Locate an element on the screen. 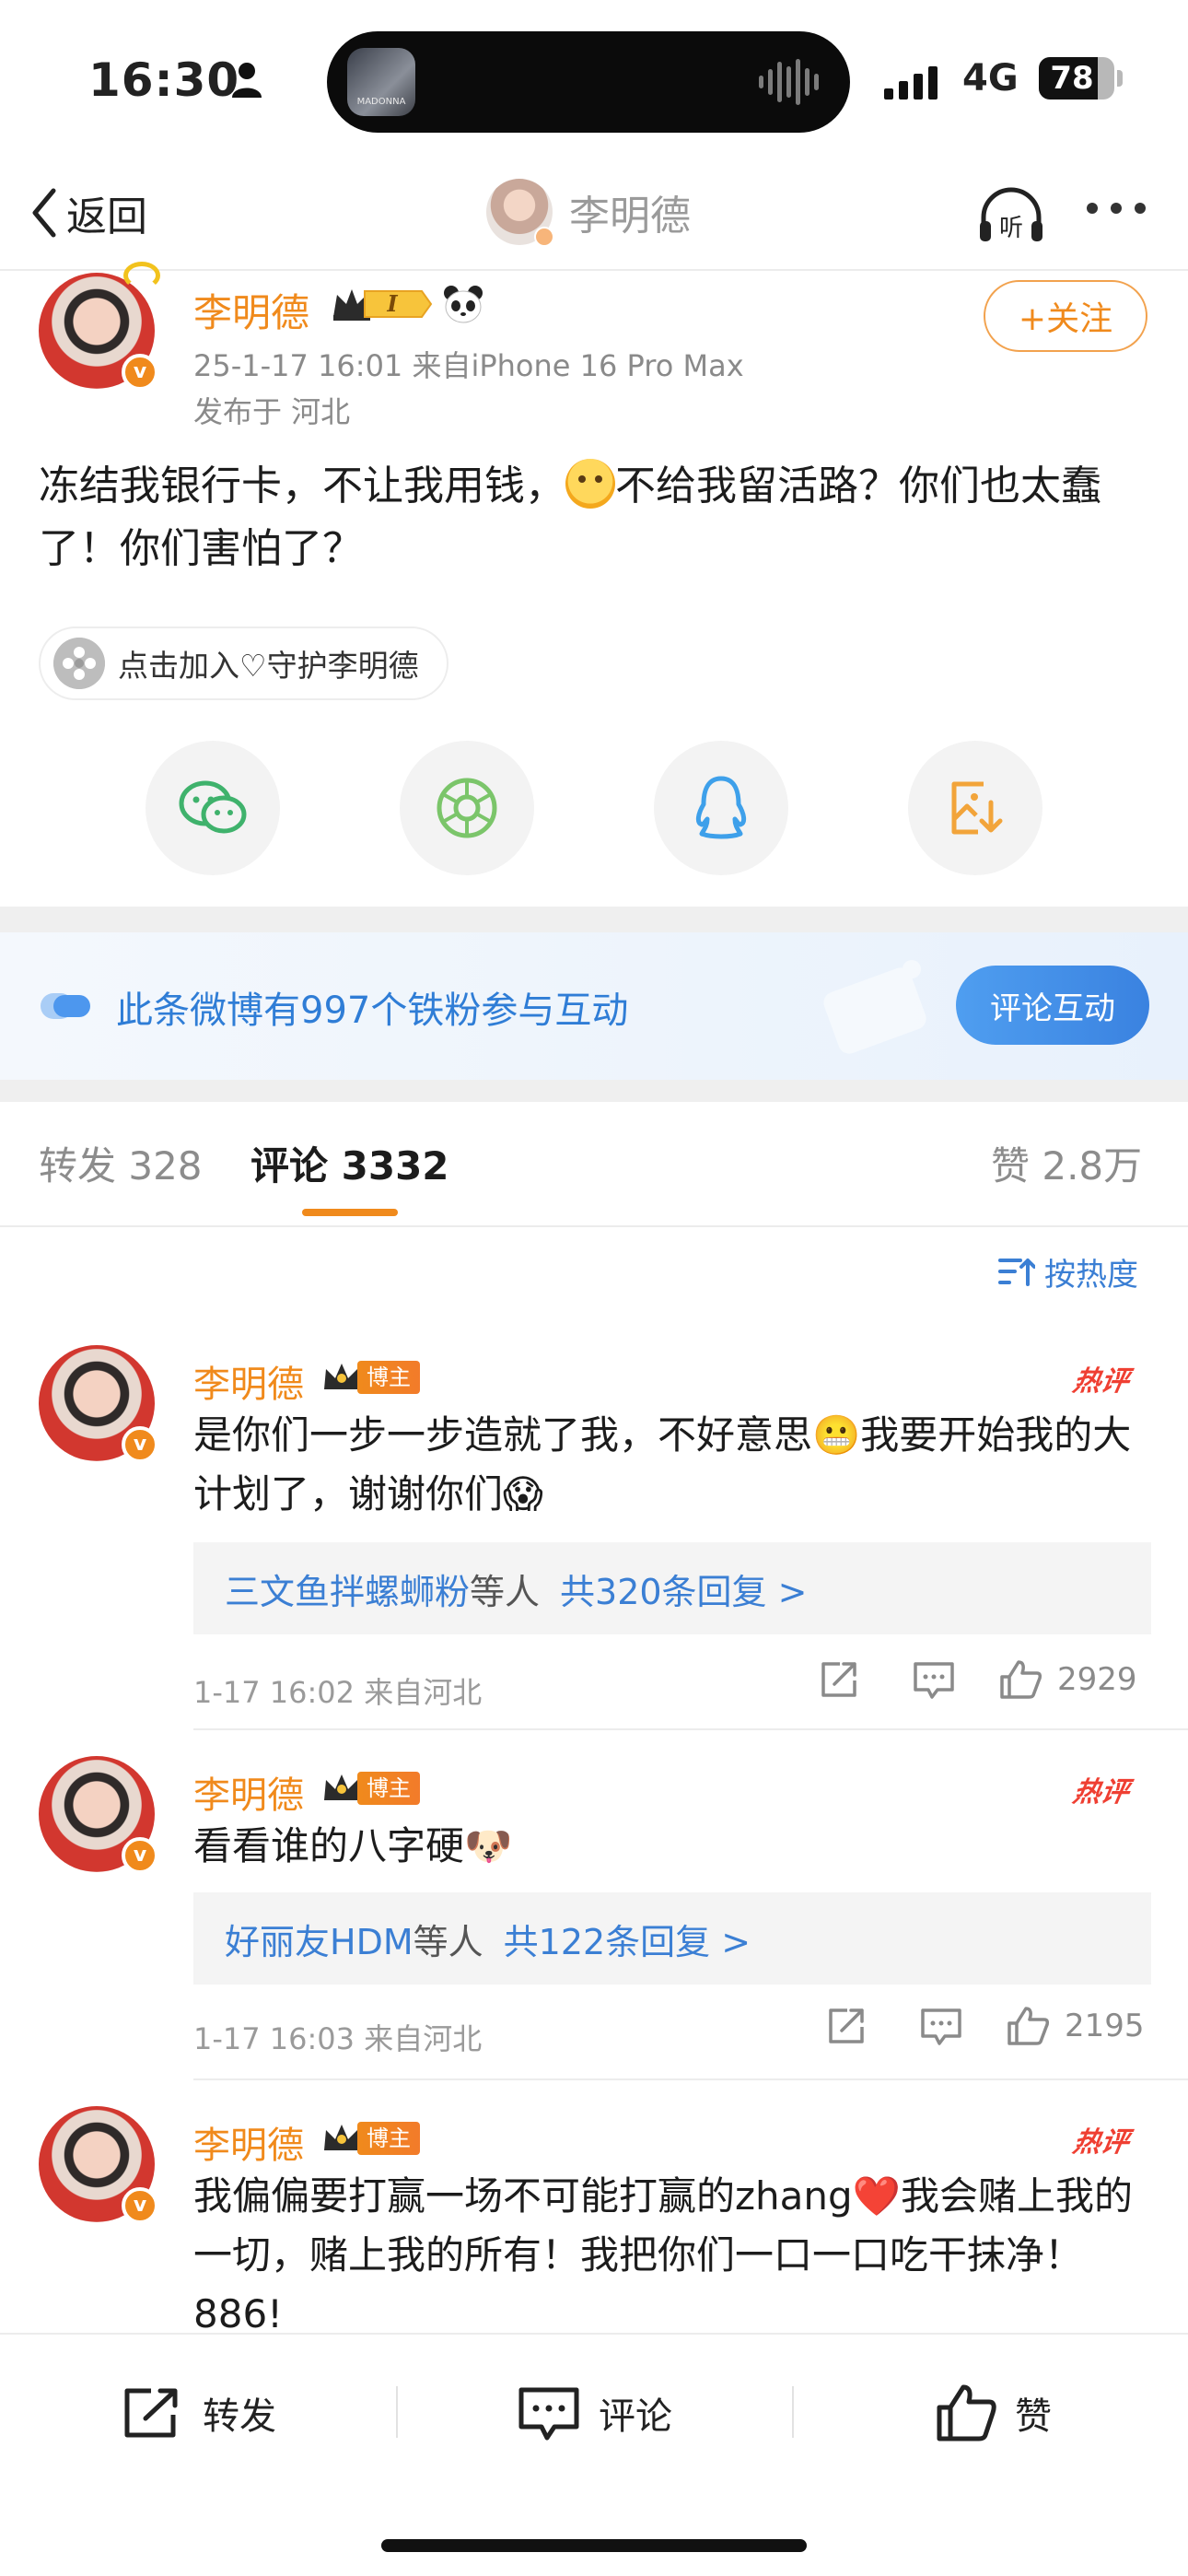 The image size is (1188, 2576). guard-badge-icon is located at coordinates (79, 663).